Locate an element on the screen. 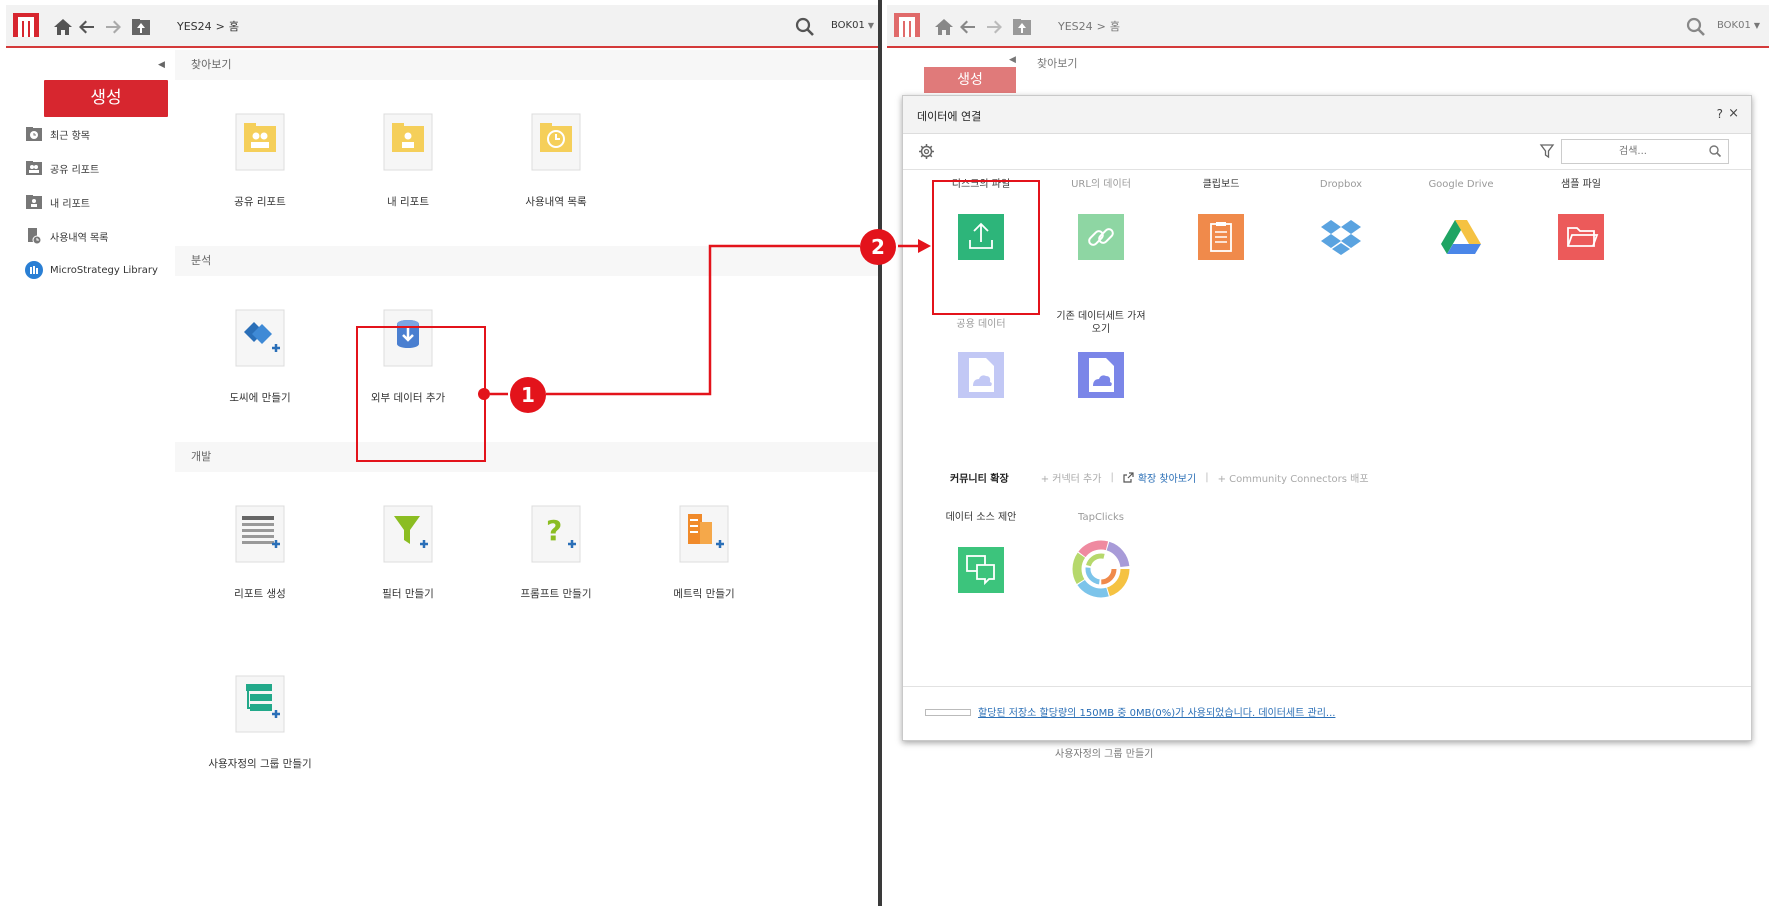  dialog-header: 데이터에 연결 ? × is located at coordinates (1327, 115).